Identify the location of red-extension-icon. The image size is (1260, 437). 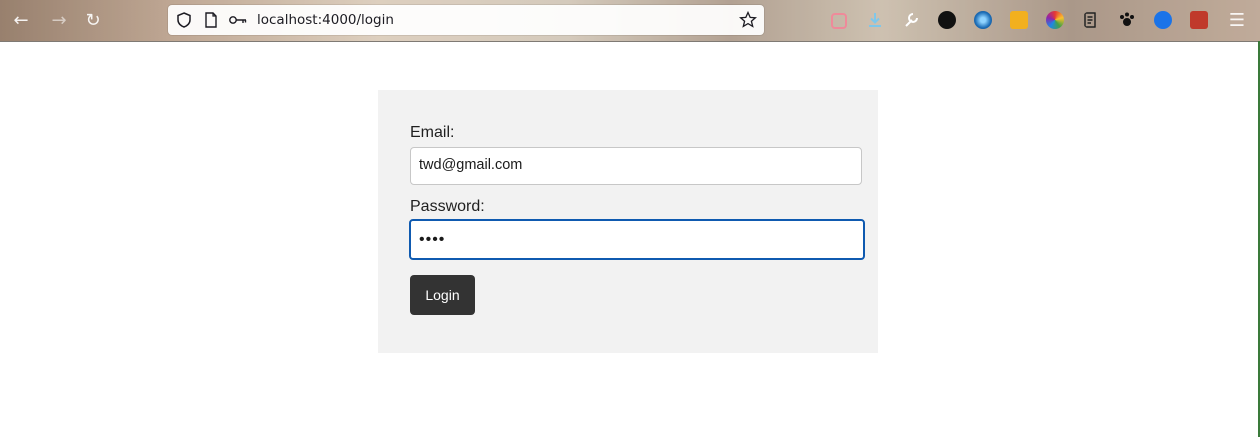
(1199, 20).